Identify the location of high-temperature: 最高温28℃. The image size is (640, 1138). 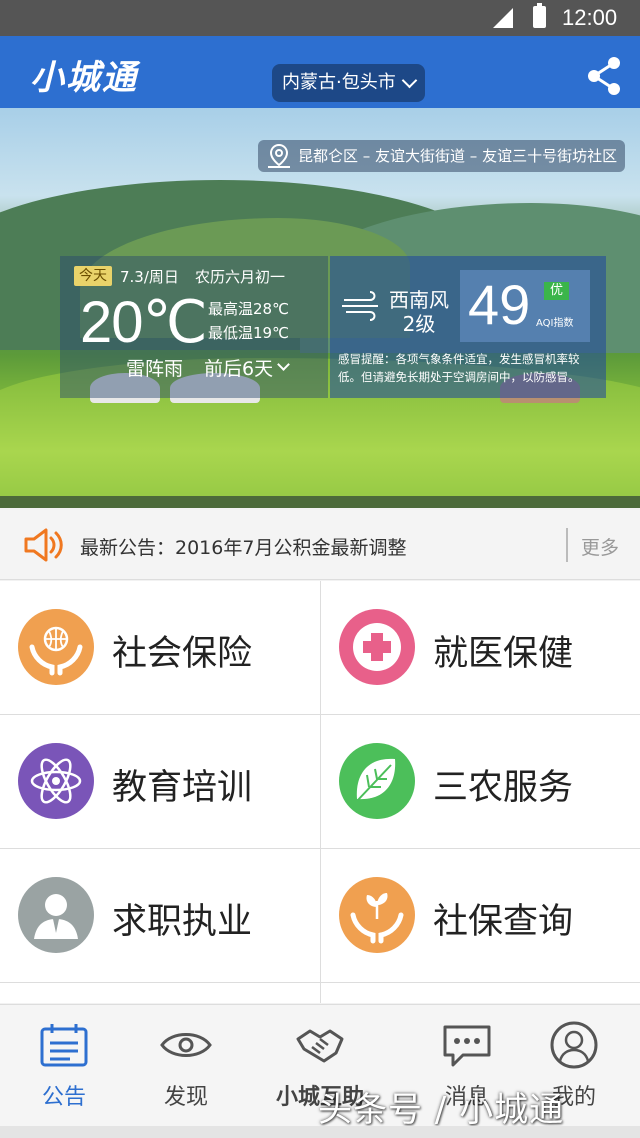
(248, 309).